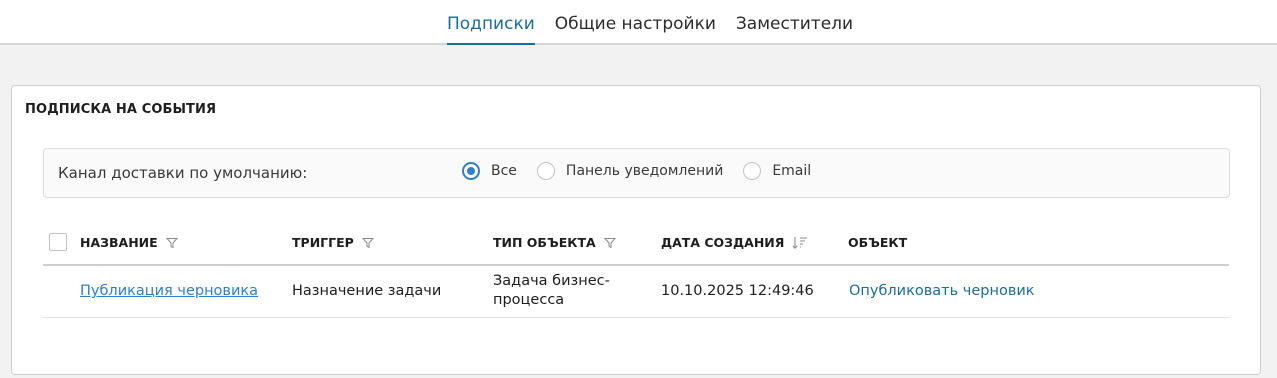 This screenshot has height=378, width=1277. Describe the element at coordinates (367, 291) in the screenshot. I see `row-trigger: Назначение задачи` at that location.